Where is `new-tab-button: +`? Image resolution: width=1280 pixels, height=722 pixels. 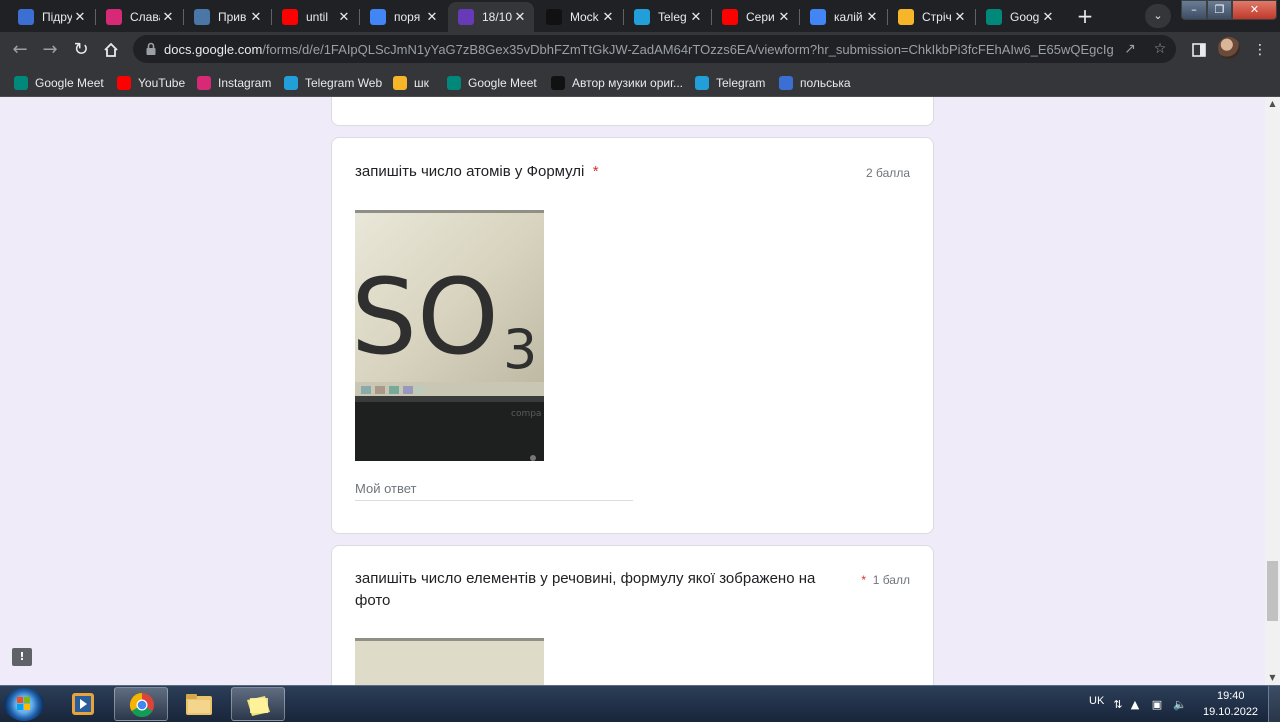
new-tab-button: + is located at coordinates (1085, 17).